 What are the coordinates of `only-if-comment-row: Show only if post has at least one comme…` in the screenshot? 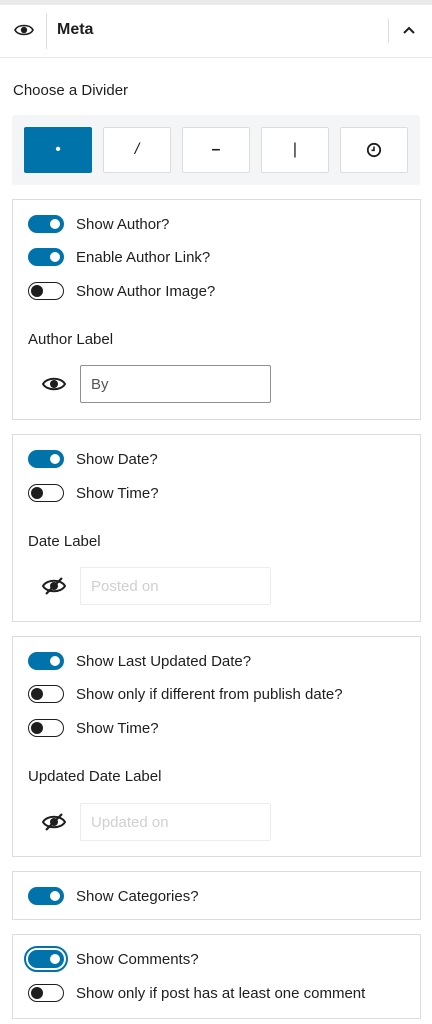 It's located at (196, 993).